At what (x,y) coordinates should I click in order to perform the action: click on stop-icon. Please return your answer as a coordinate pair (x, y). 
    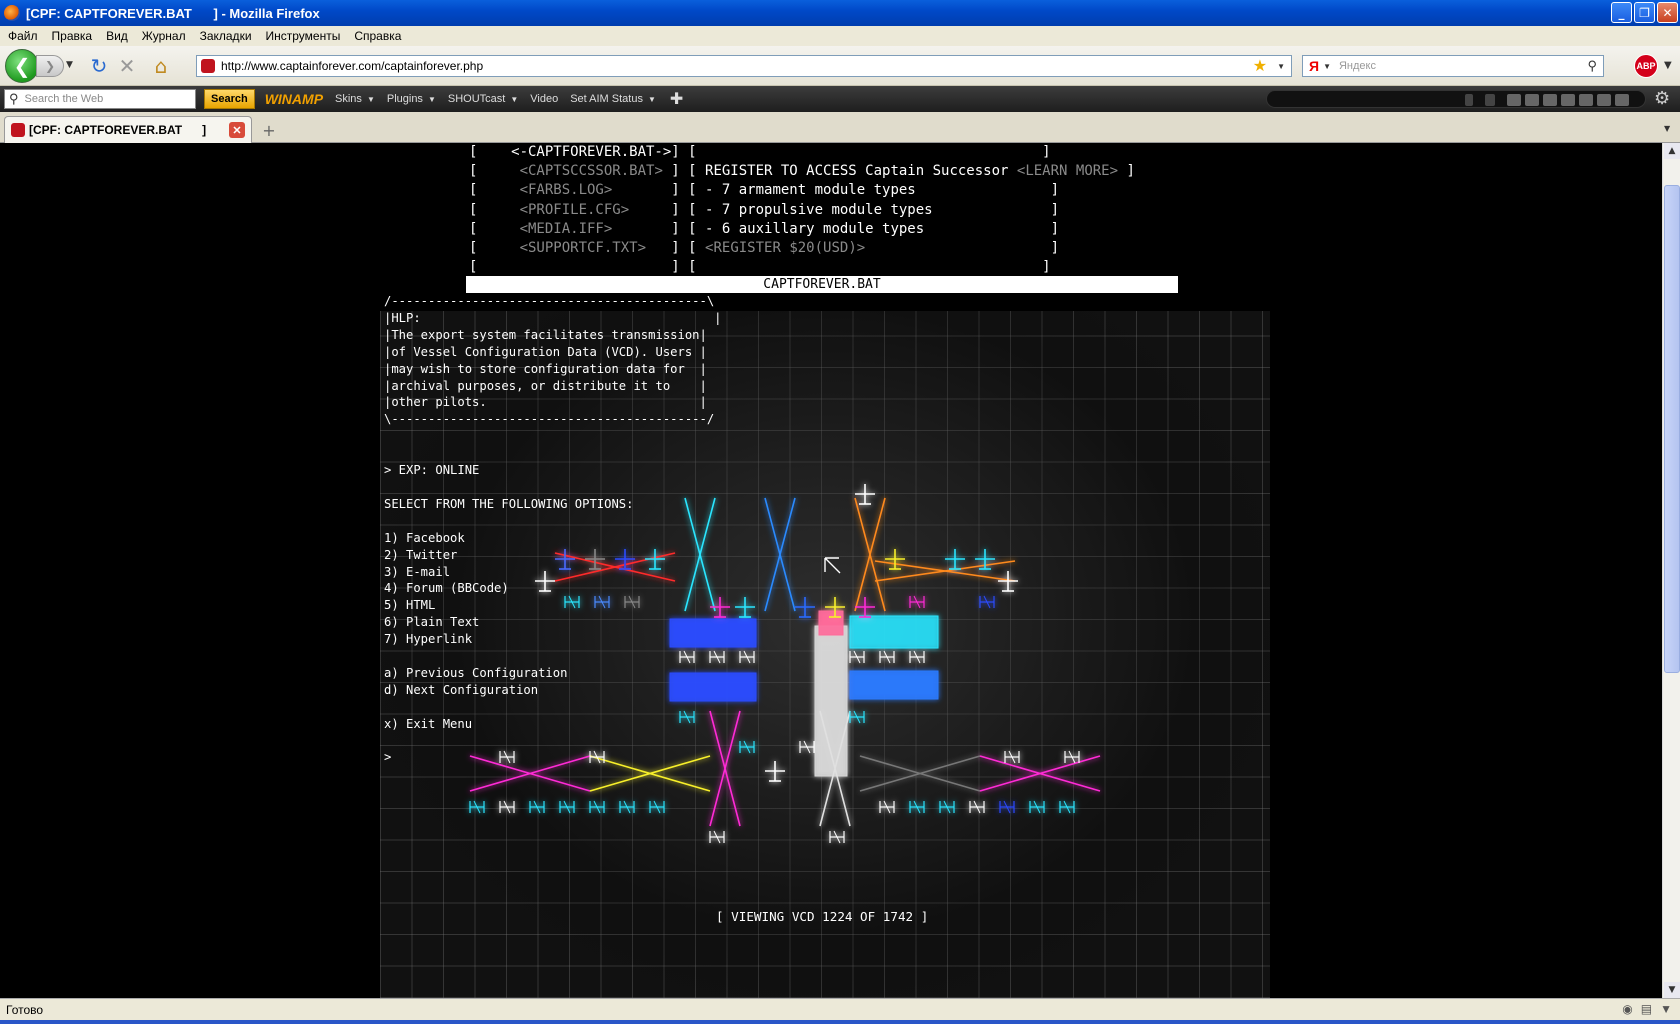
    Looking at the image, I should click on (1586, 100).